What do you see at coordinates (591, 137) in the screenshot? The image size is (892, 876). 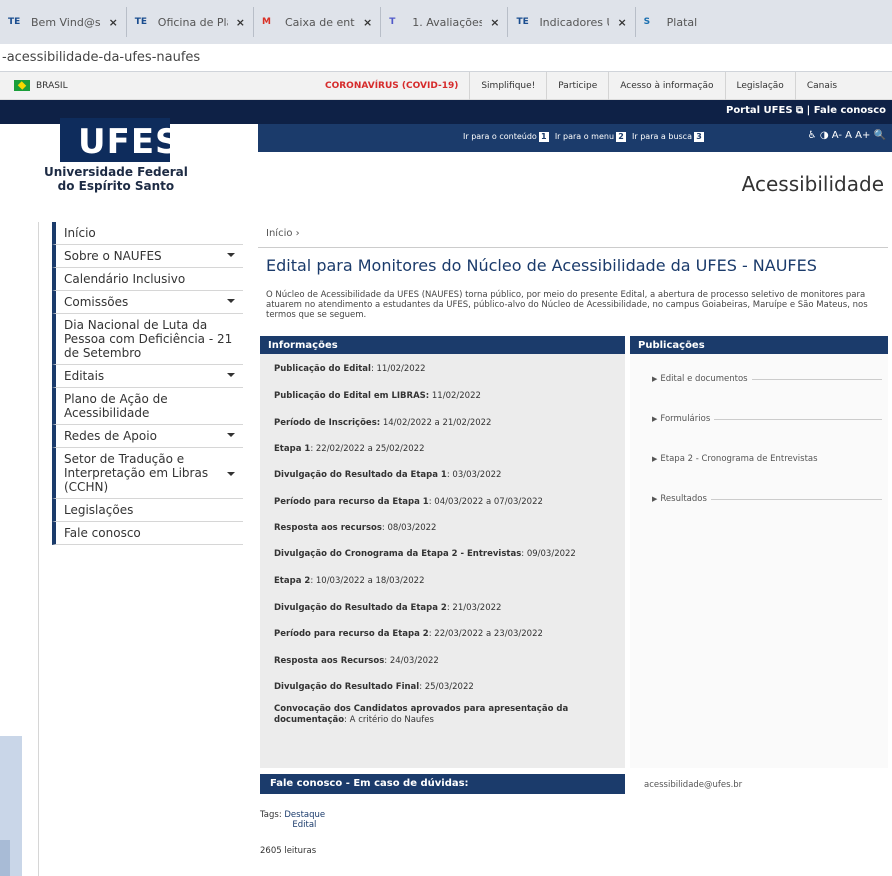 I see `skip-link-menu: Ir para o menu 2` at bounding box center [591, 137].